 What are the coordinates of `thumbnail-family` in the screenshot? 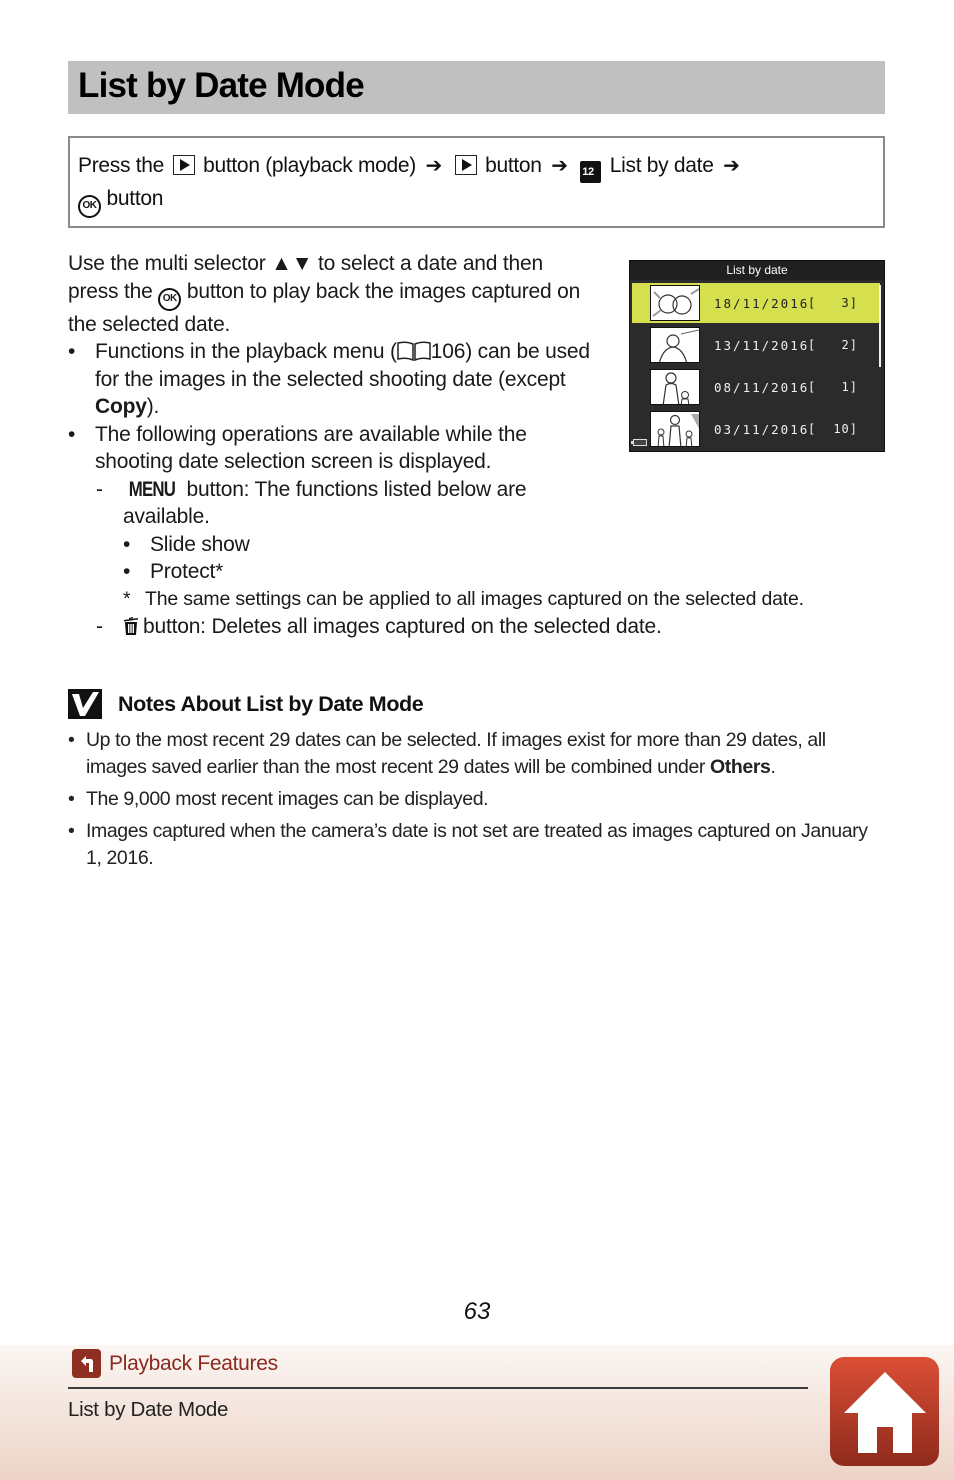 It's located at (675, 429).